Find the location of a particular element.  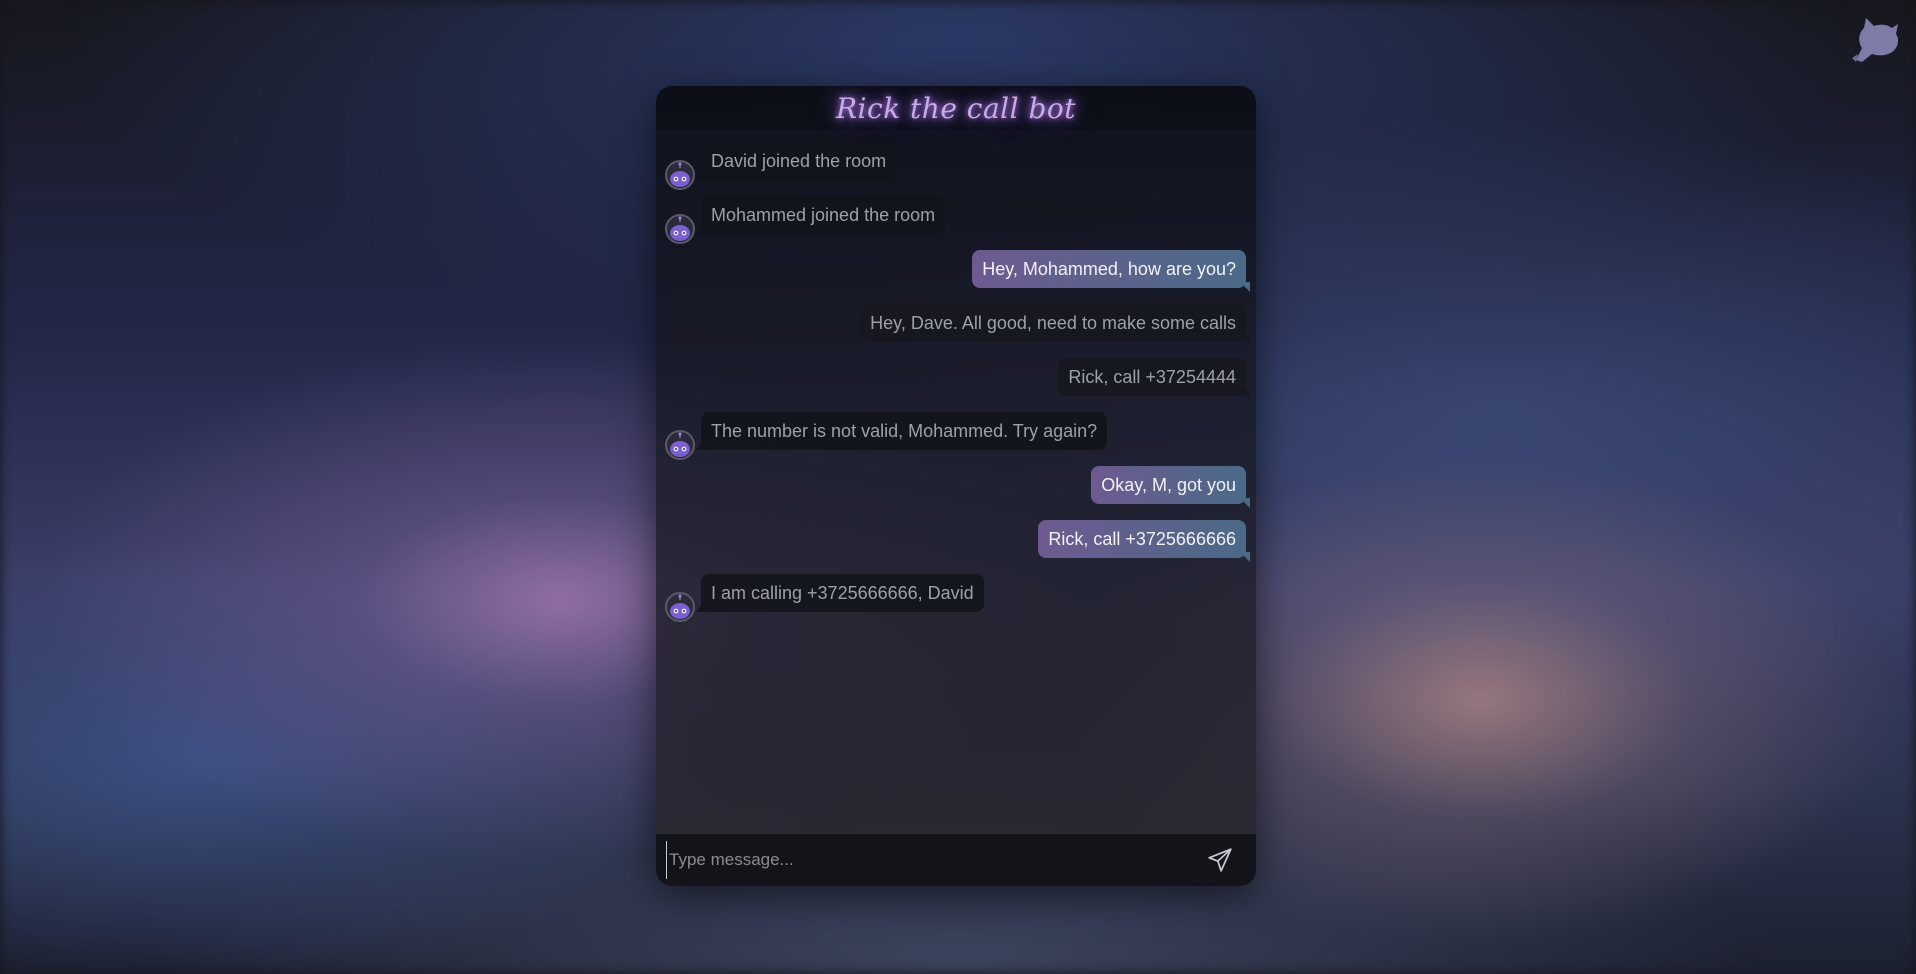

message-bubble-bot: Mohammed joined the room is located at coordinates (820, 215).